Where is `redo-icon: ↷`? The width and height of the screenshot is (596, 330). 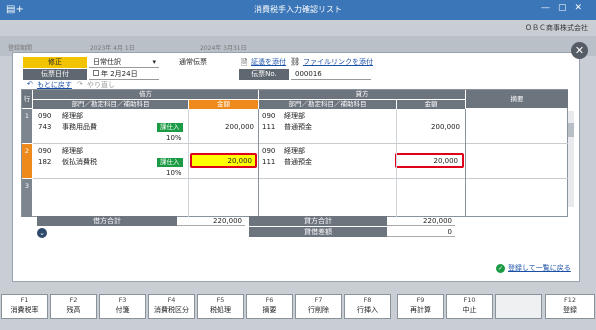
redo-icon: ↷ is located at coordinates (80, 84).